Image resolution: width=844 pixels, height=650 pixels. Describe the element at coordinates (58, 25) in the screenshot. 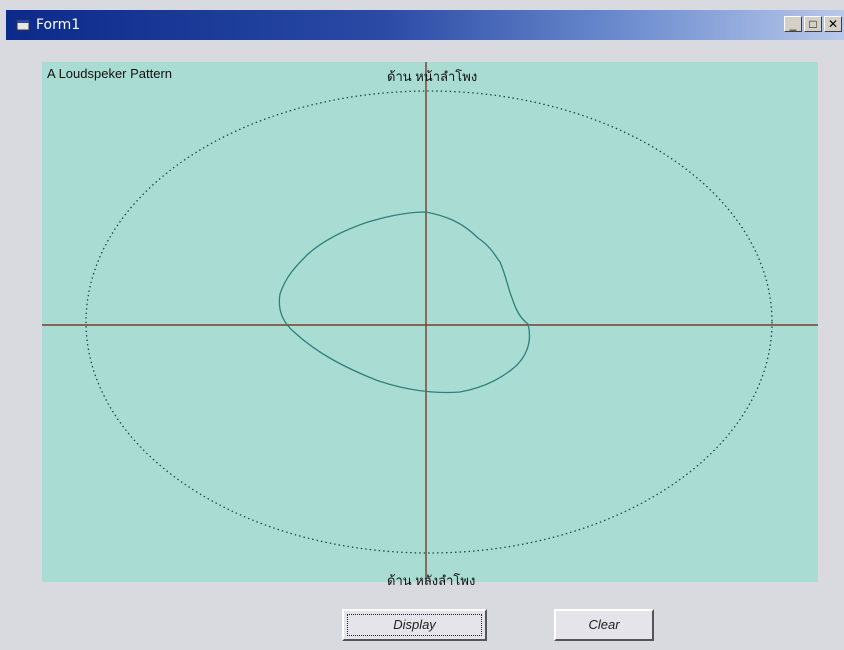

I see `window-title: Form1` at that location.